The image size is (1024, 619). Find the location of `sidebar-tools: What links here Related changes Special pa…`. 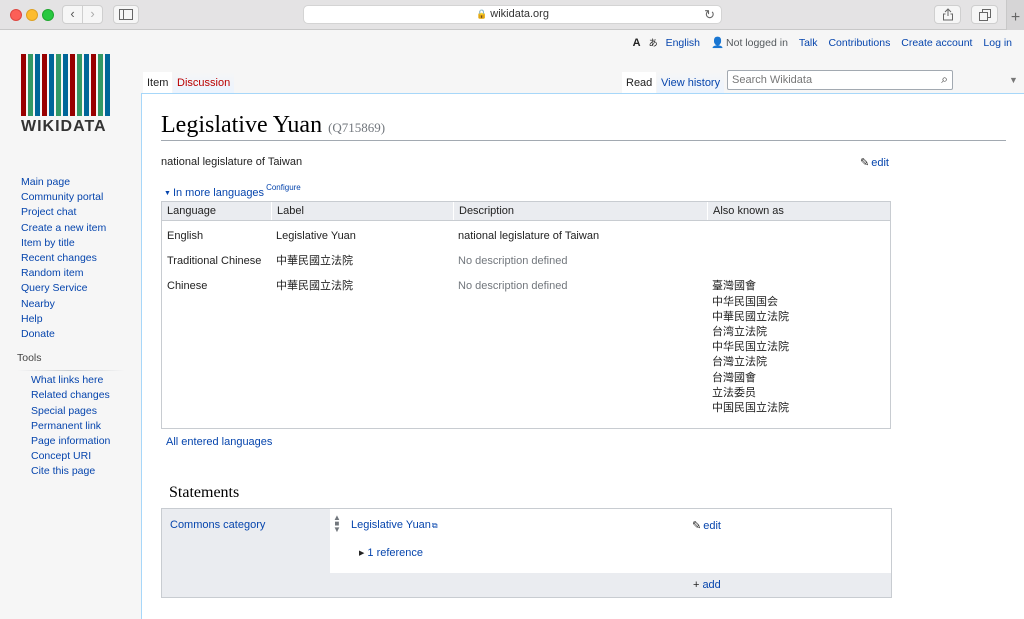

sidebar-tools: What links here Related changes Special pa… is located at coordinates (76, 426).